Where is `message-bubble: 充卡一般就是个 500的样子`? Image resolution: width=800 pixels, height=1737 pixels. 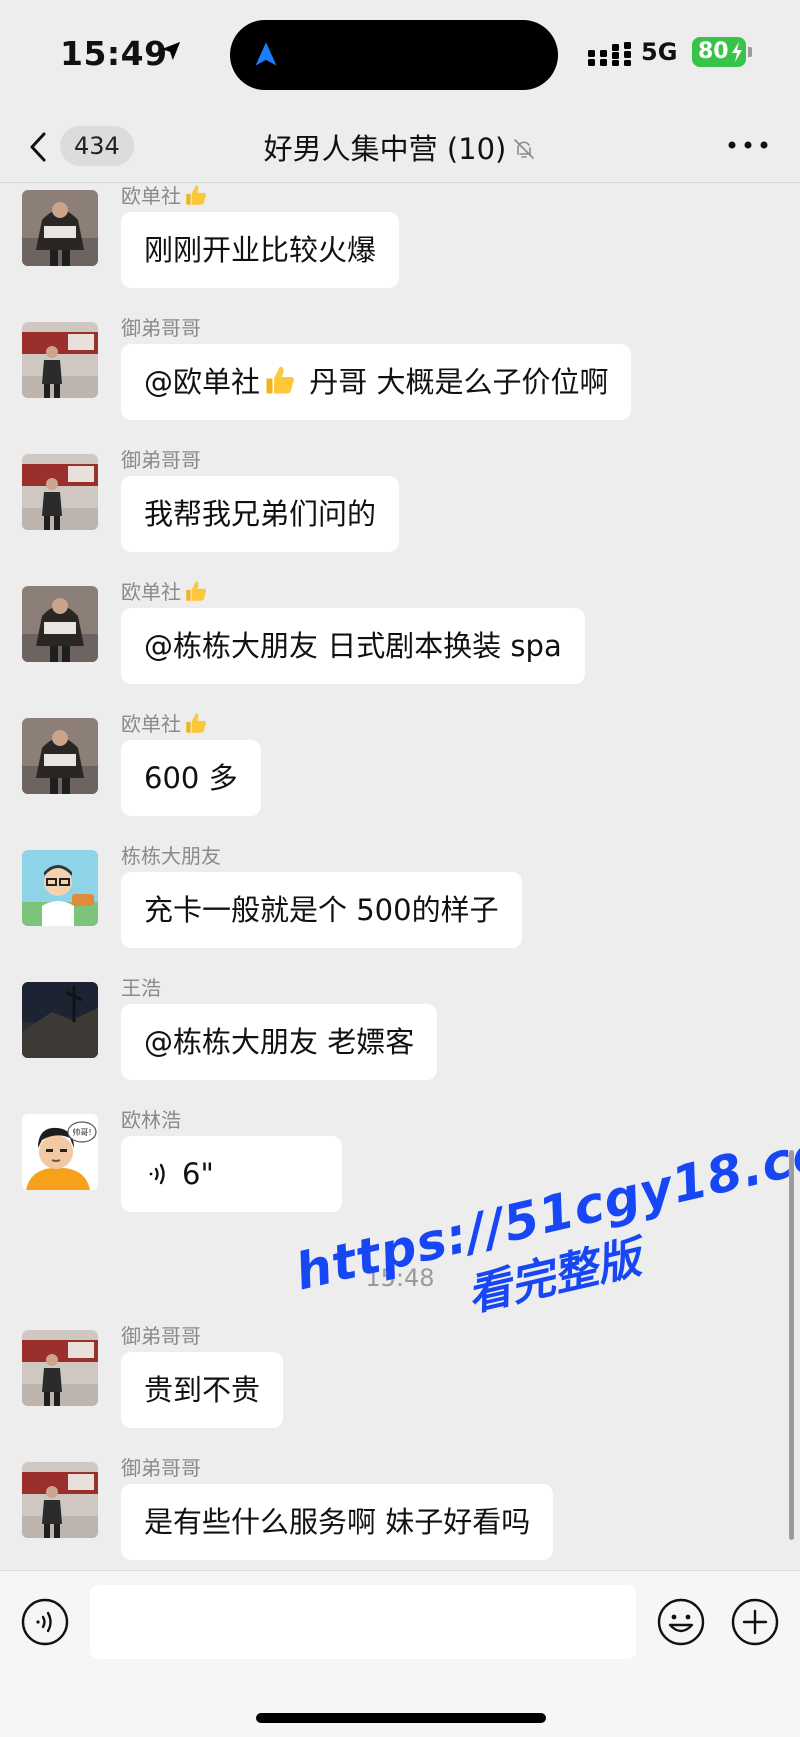 message-bubble: 充卡一般就是个 500的样子 is located at coordinates (321, 910).